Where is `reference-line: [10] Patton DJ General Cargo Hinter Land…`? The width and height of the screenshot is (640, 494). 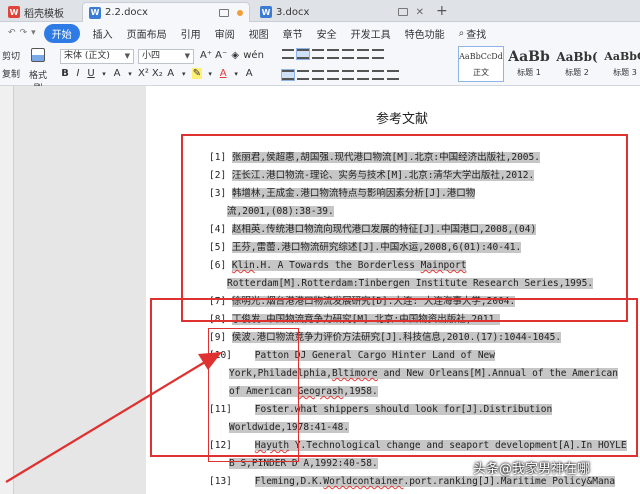 reference-line: [10] Patton DJ General Cargo Hinter Land… is located at coordinates (352, 356).